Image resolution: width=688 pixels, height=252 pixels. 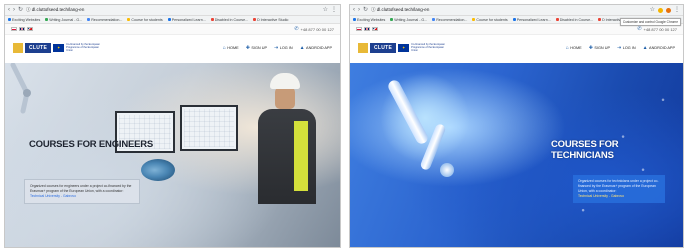 What do you see at coordinates (287, 138) in the screenshot?
I see `engineer-figure` at bounding box center [287, 138].